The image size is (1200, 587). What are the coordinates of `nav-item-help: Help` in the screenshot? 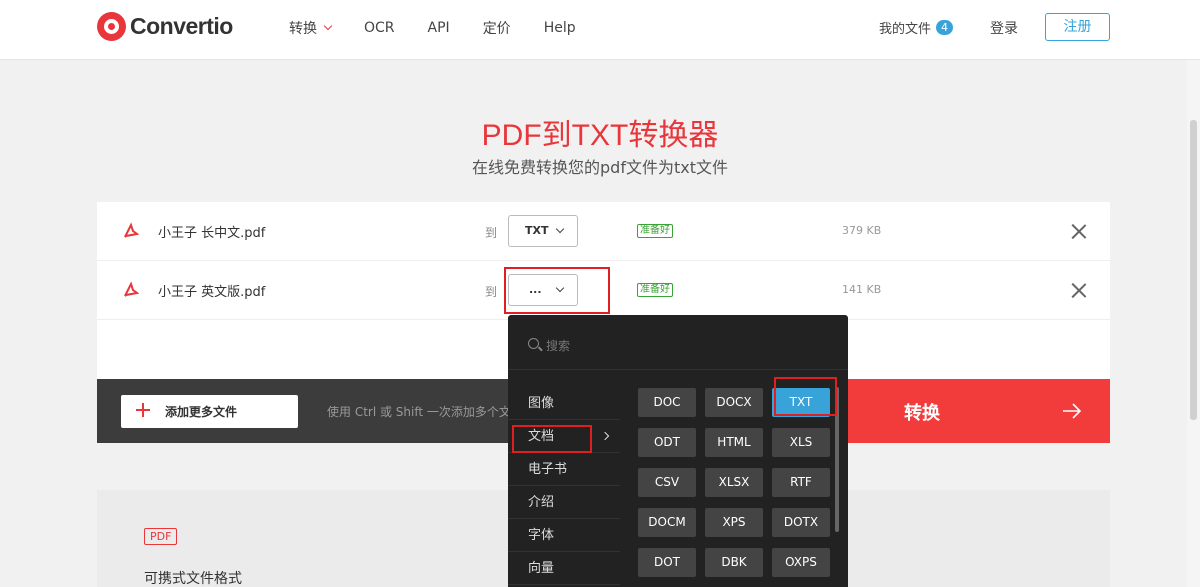 It's located at (560, 28).